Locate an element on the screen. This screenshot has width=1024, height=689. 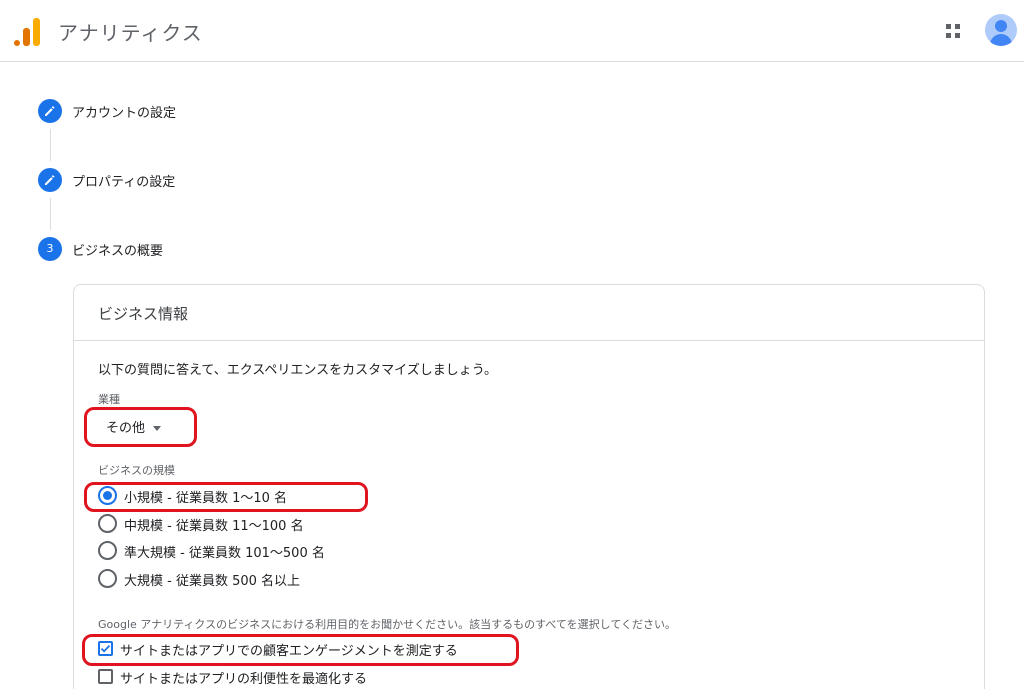
step-number: 3 is located at coordinates (50, 249).